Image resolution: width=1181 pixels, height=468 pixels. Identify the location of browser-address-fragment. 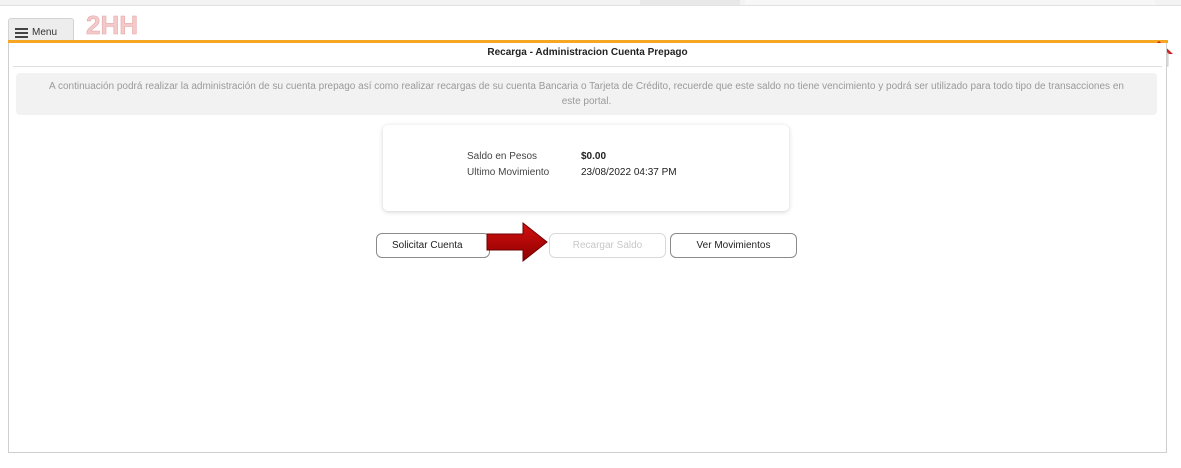
(950, 2).